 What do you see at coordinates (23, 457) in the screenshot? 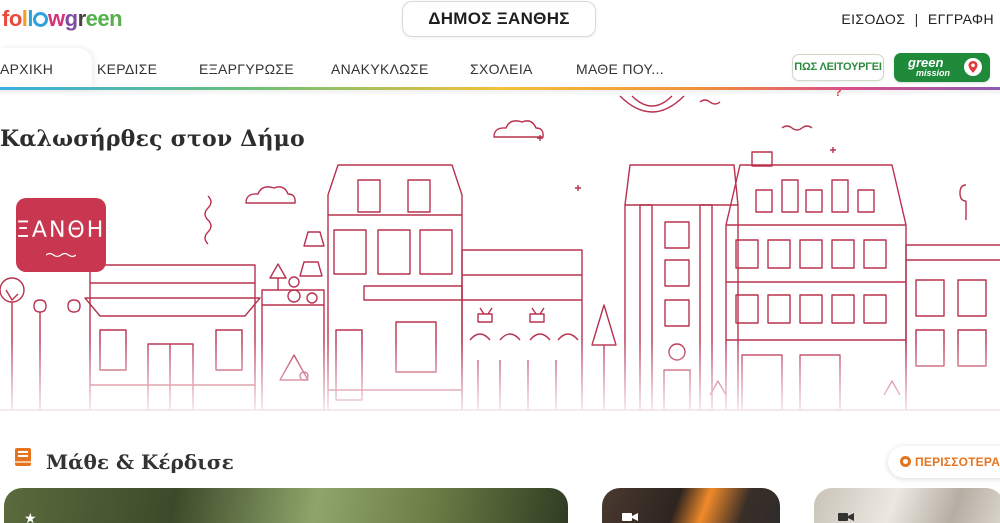
I see `book-icon` at bounding box center [23, 457].